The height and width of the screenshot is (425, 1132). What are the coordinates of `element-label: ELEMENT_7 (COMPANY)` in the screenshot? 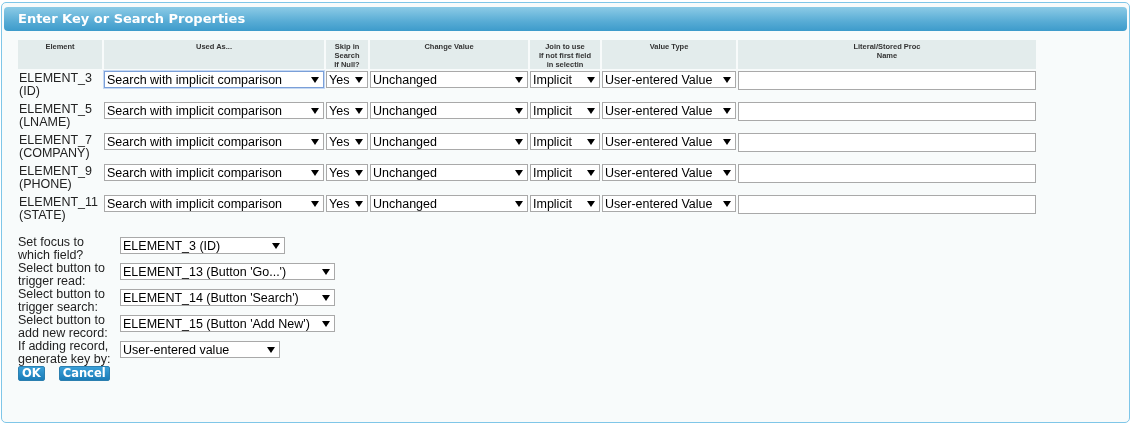 It's located at (55, 147).